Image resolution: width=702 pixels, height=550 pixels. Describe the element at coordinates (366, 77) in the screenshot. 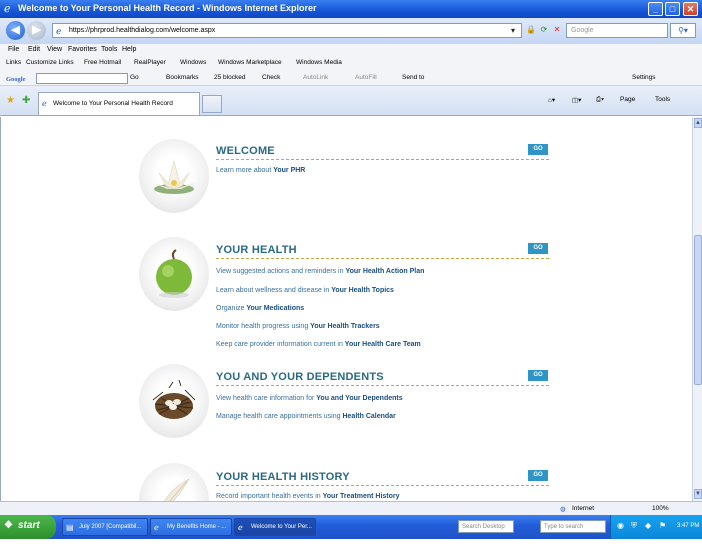

I see `autofill-button: AutoFill` at that location.